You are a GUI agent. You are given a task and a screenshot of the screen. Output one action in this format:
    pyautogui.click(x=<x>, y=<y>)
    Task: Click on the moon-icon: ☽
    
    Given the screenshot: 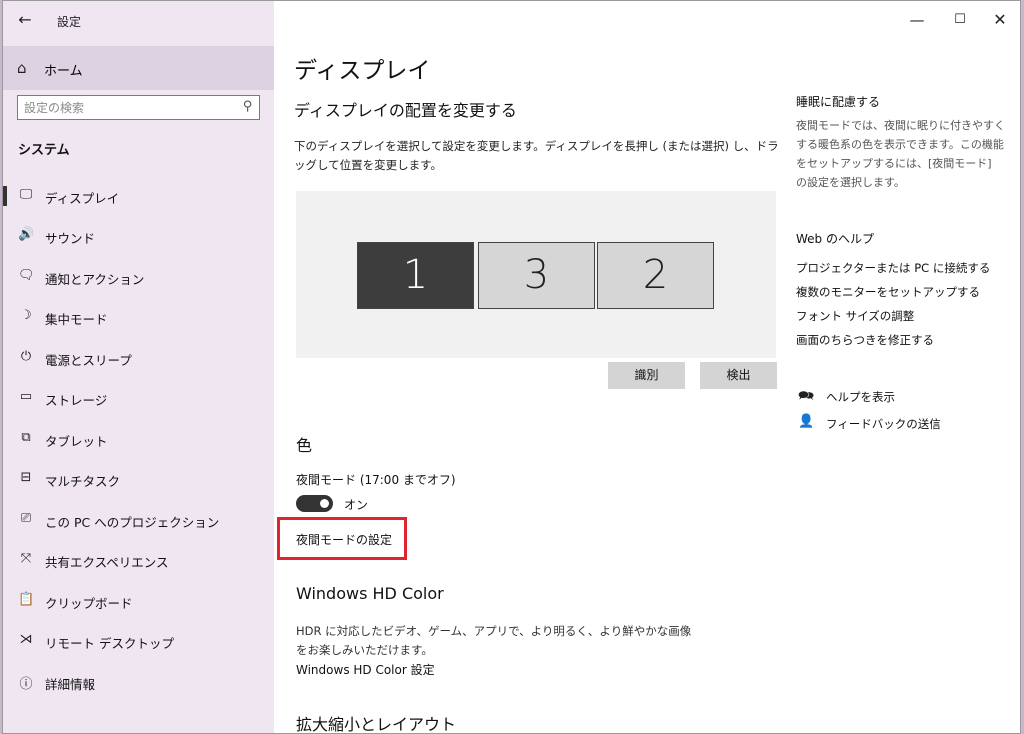 What is the action you would take?
    pyautogui.click(x=26, y=315)
    